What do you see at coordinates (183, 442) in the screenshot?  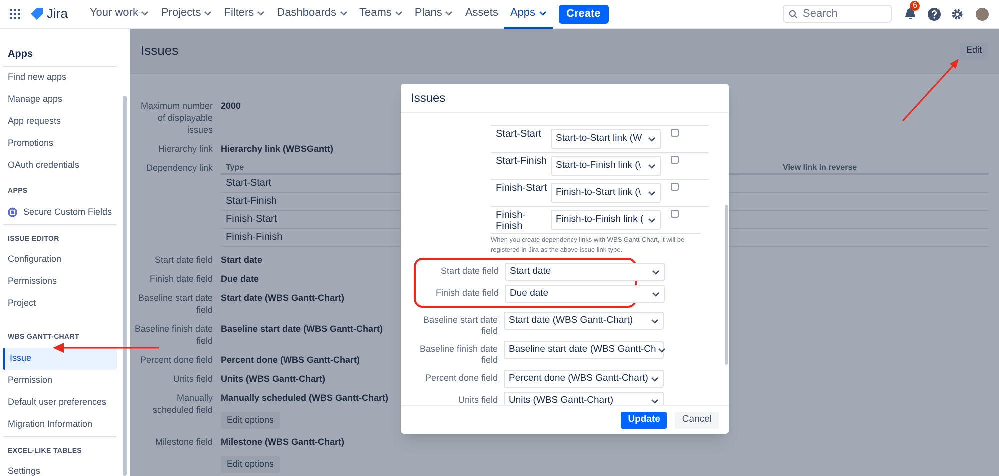 I see `field-label: Milestone field` at bounding box center [183, 442].